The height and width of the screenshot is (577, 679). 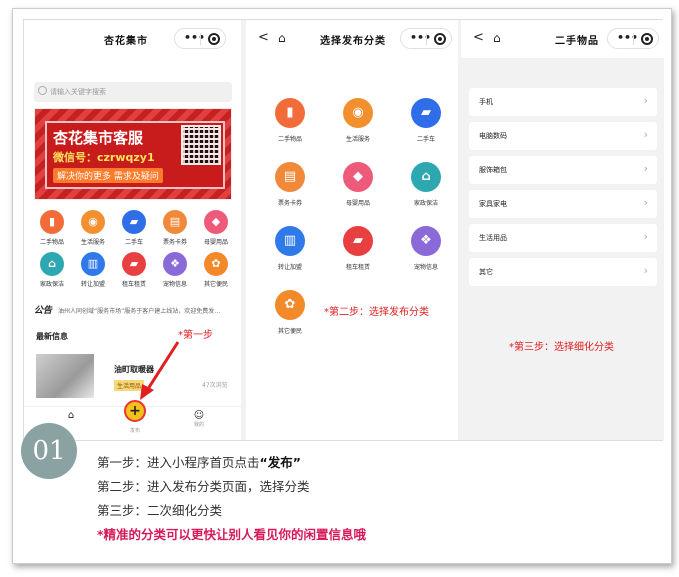 What do you see at coordinates (108, 175) in the screenshot?
I see `banner-slogan: 解决你的更多 需求及疑问` at bounding box center [108, 175].